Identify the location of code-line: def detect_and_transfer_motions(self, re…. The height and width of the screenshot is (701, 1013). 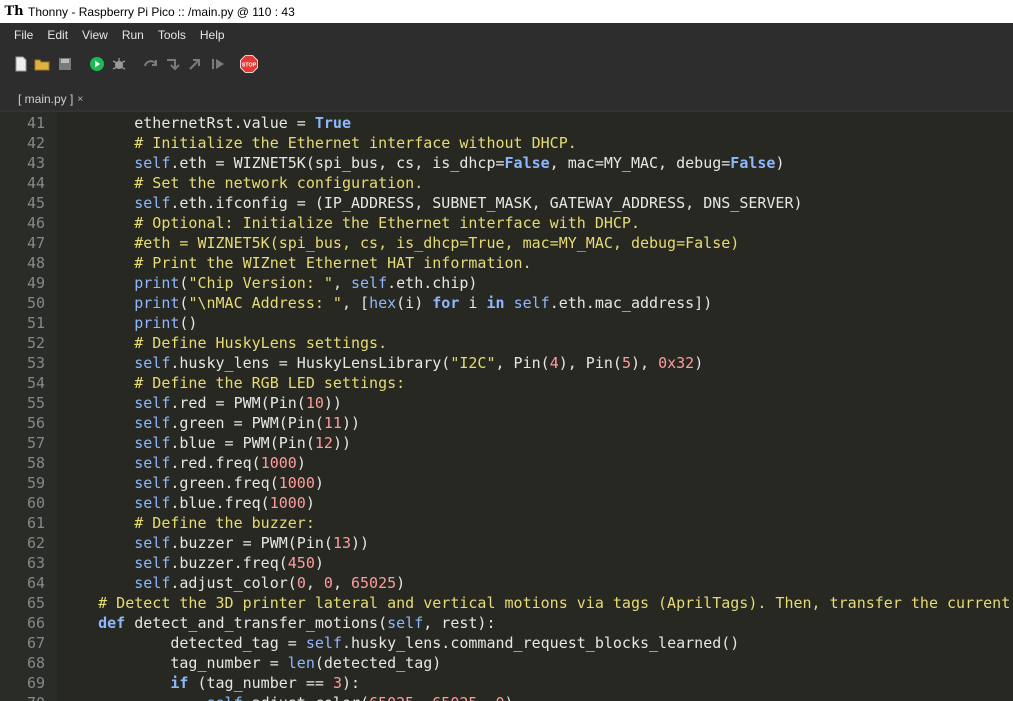
(278, 623).